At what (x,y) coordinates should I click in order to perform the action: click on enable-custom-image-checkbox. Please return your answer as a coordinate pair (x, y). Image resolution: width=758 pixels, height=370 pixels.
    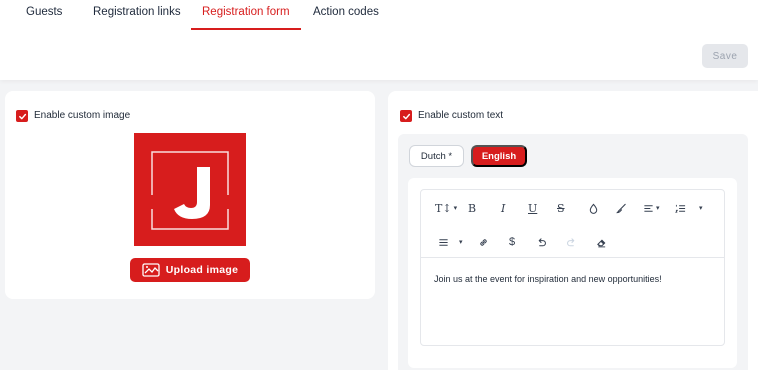
    Looking at the image, I should click on (22, 116).